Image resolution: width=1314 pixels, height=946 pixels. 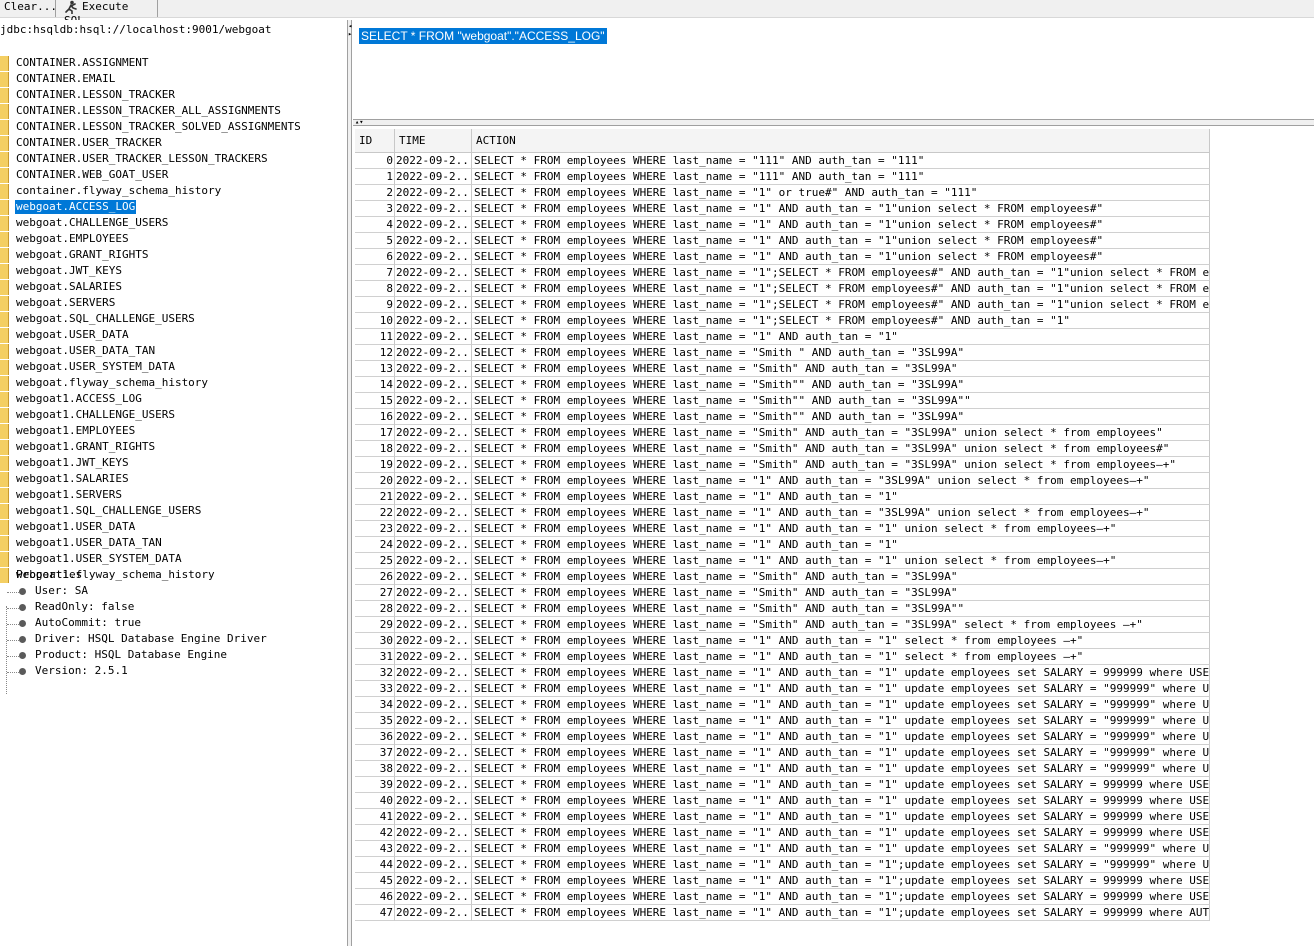 What do you see at coordinates (375, 225) in the screenshot?
I see `cell-id: 4` at bounding box center [375, 225].